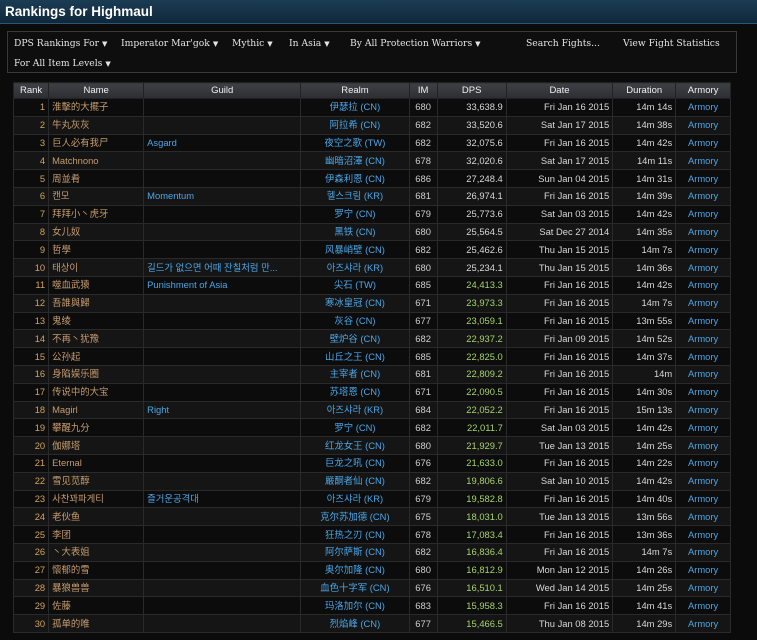  Describe the element at coordinates (96, 285) in the screenshot. I see `character-name-link: 噬血武猿` at that location.